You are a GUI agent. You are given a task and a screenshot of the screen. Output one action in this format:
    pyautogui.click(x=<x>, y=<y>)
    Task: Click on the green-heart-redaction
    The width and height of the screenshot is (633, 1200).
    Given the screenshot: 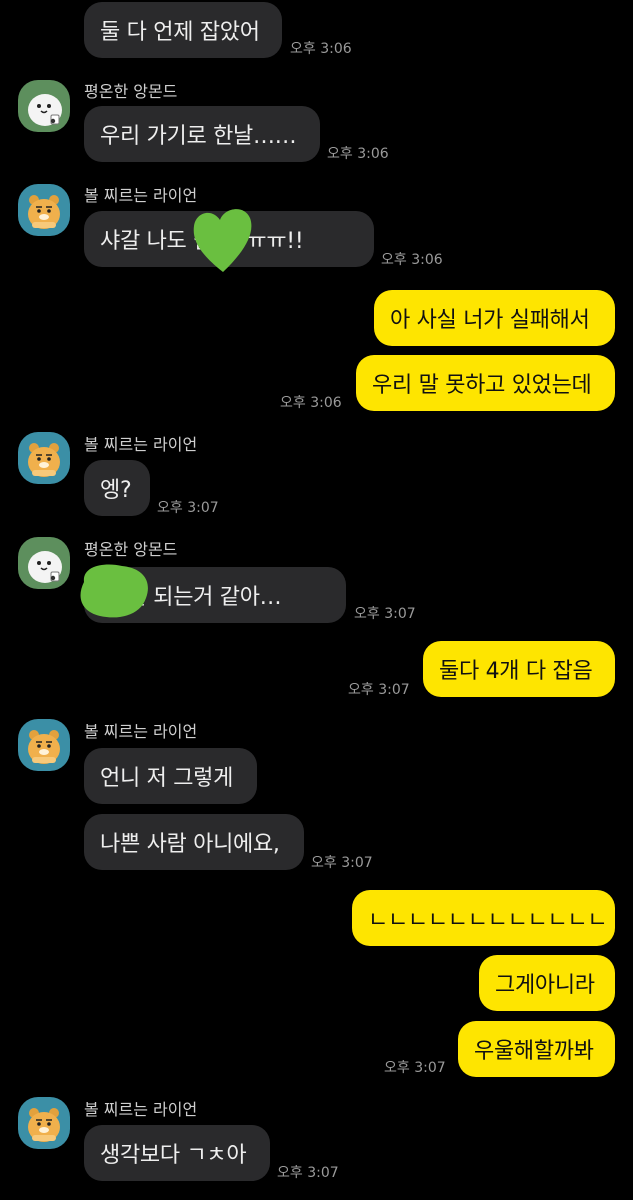 What is the action you would take?
    pyautogui.click(x=222, y=240)
    